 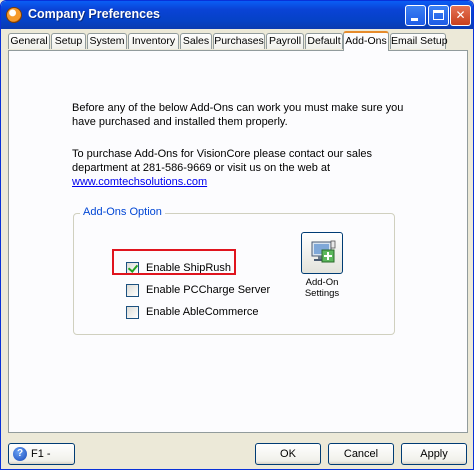 I want to click on help-icon: ?, so click(x=20, y=454).